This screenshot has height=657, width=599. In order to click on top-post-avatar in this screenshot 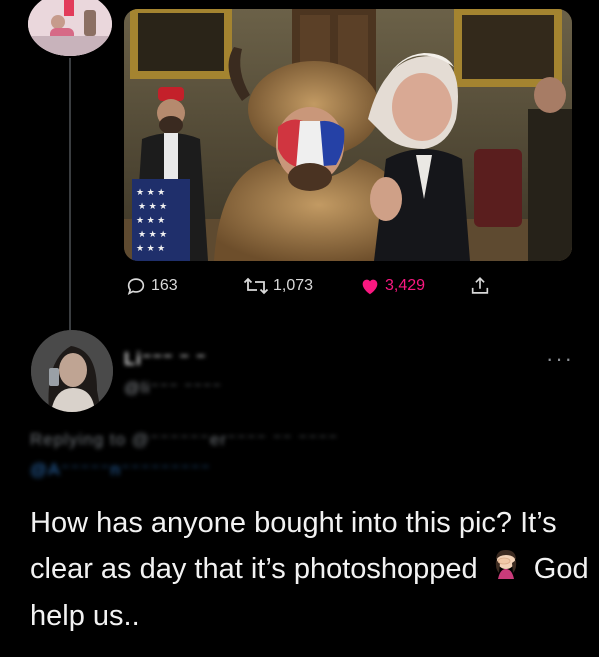, I will do `click(70, 28)`.